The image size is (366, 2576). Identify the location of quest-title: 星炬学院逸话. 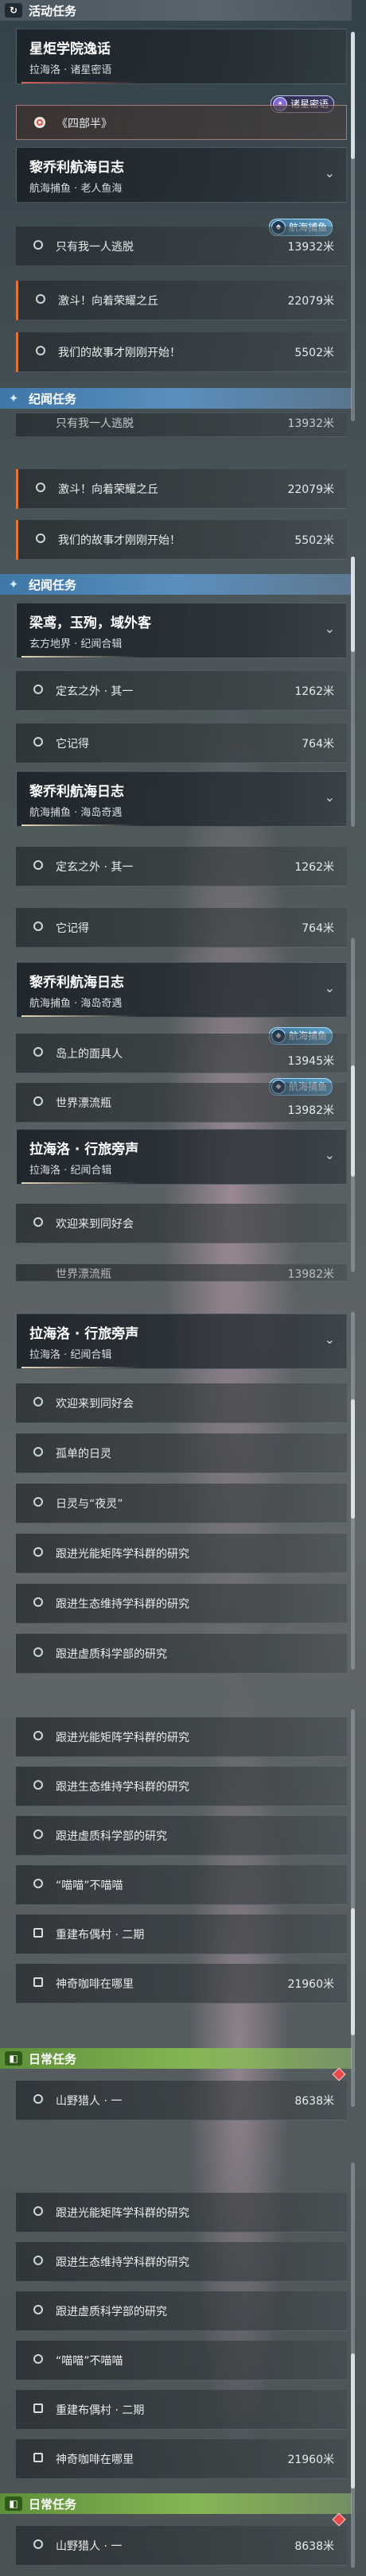
(70, 49).